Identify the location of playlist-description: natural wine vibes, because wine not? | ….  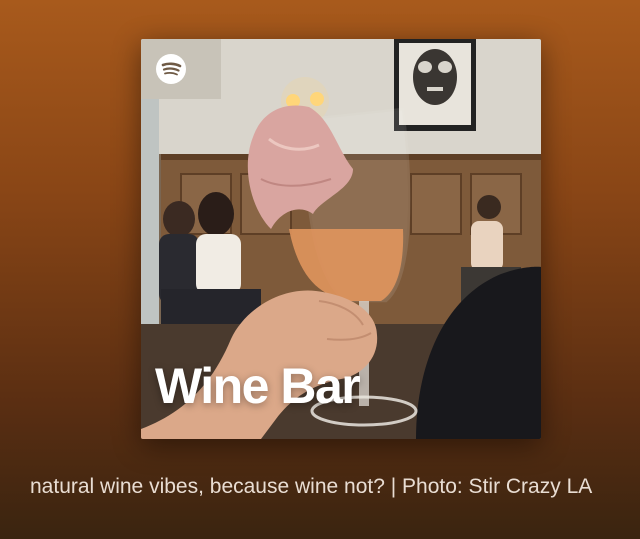
(311, 486).